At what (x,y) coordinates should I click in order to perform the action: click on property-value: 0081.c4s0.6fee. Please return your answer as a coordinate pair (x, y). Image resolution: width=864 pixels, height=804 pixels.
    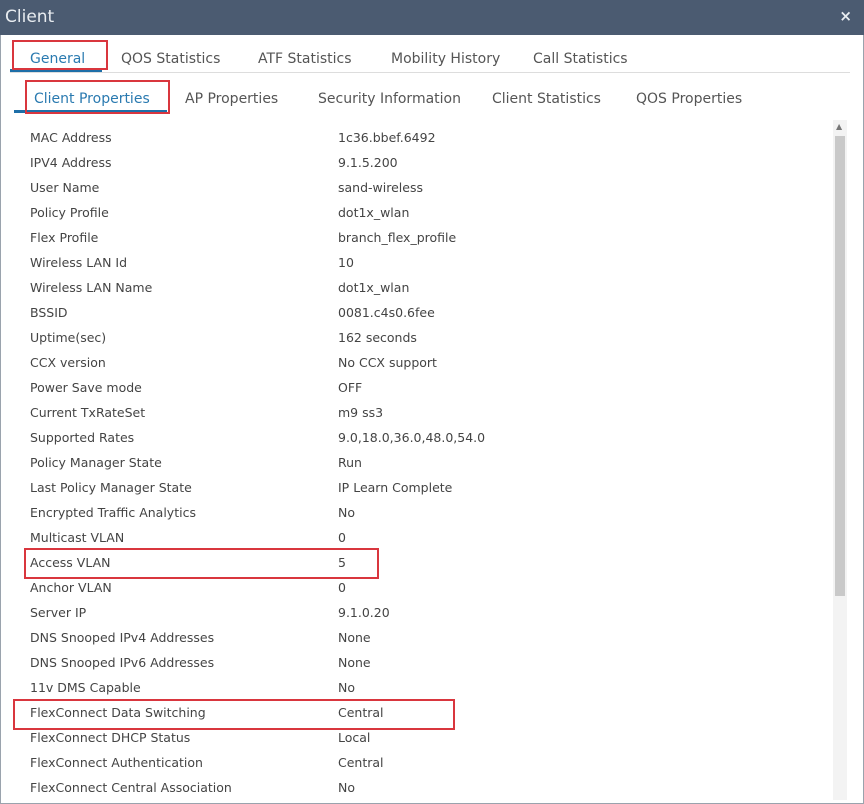
    Looking at the image, I should click on (386, 312).